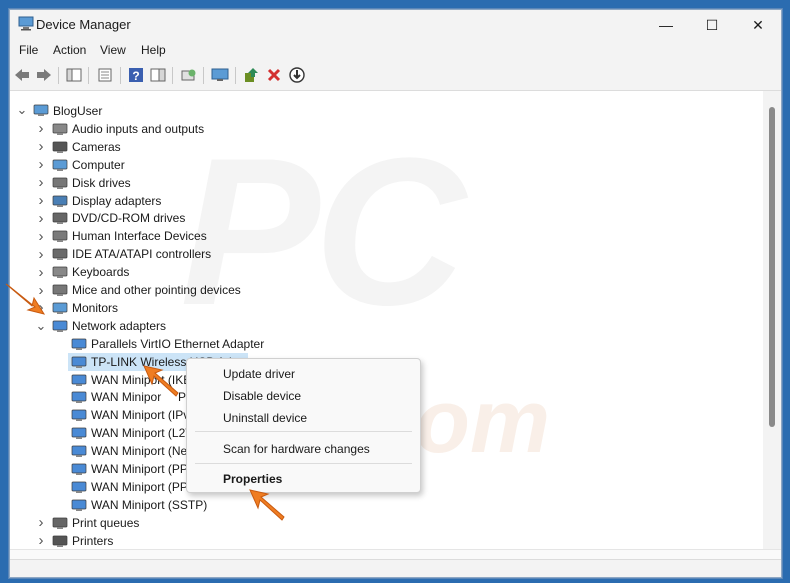  I want to click on help-button: ?, so click(136, 75).